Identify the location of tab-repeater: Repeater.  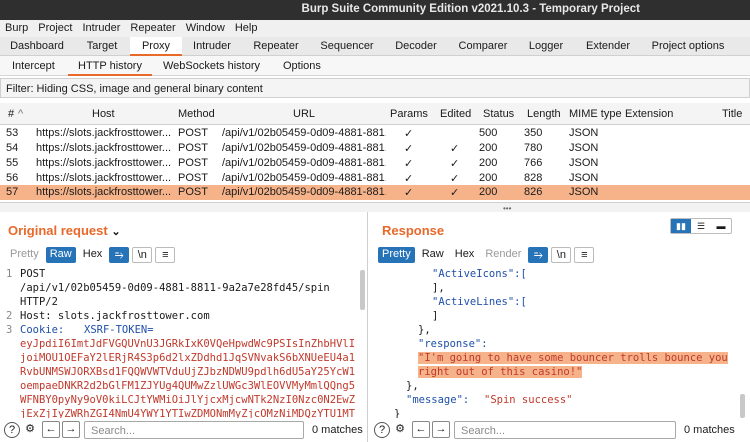
(276, 46).